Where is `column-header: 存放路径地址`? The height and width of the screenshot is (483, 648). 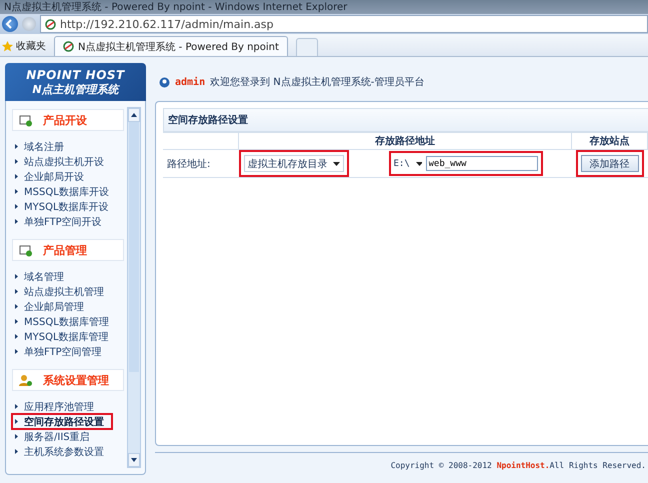
column-header: 存放路径地址 is located at coordinates (405, 141).